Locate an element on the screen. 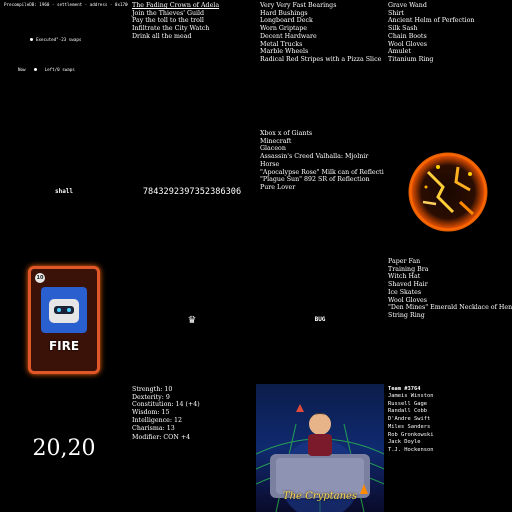 This screenshot has width=512, height=512. tile-number: 7843292397352386306 is located at coordinates (192, 192).